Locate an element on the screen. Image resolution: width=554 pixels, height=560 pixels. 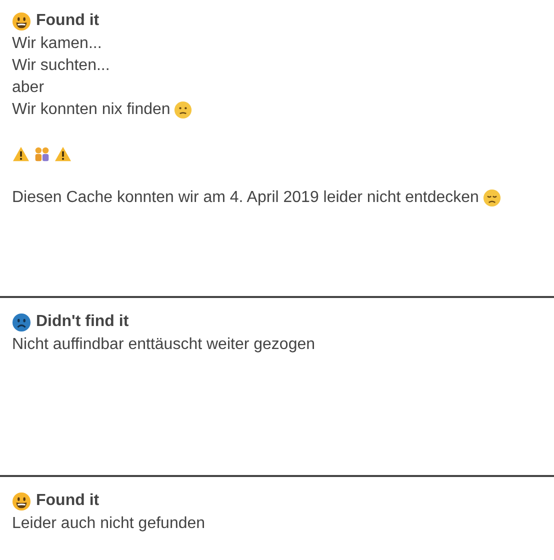
log-text: Nicht auffindbar enttäuscht weiter gezogen is located at coordinates (164, 345).